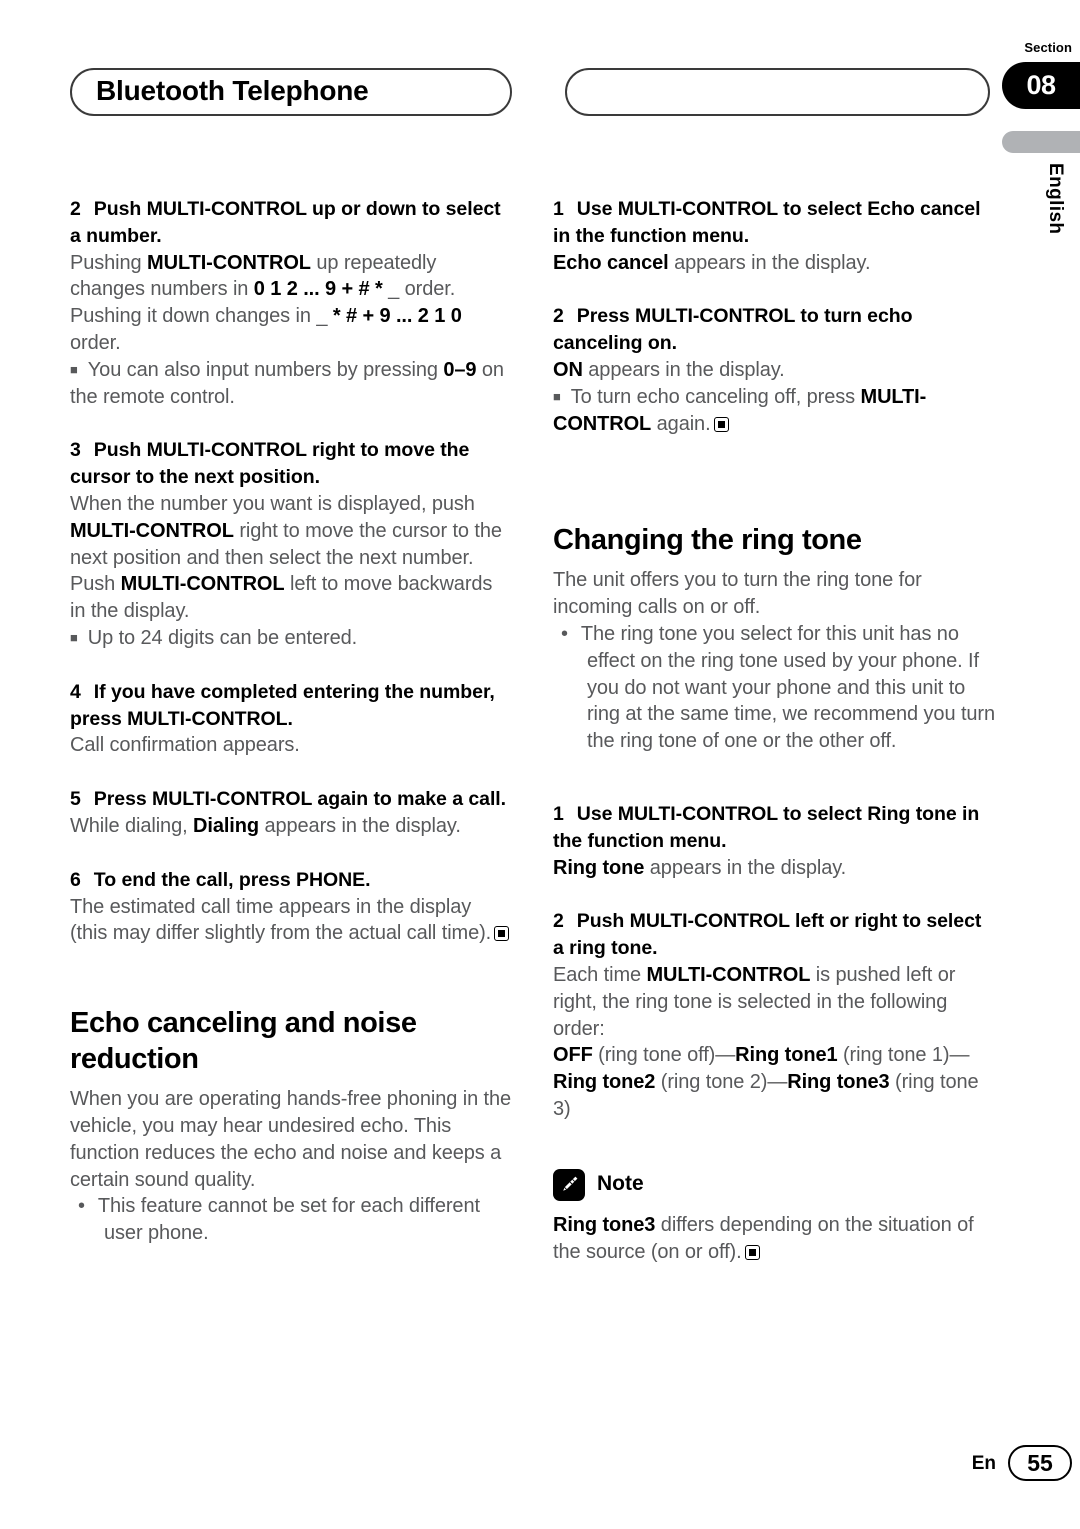 This screenshot has width=1080, height=1529. Describe the element at coordinates (232, 90) in the screenshot. I see `page-title: Bluetooth Telephone` at that location.